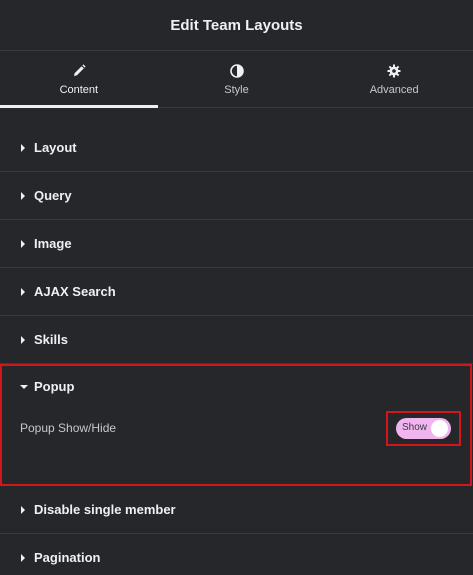 The width and height of the screenshot is (473, 575). I want to click on caret-down-icon, so click(24, 386).